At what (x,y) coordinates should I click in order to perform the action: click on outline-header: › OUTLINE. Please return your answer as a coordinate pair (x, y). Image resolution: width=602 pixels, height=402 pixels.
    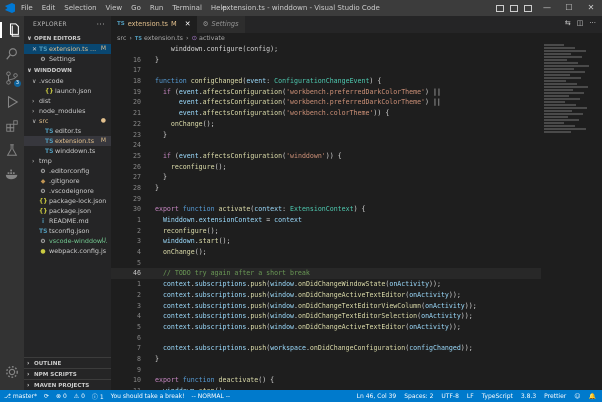
    Looking at the image, I should click on (67, 362).